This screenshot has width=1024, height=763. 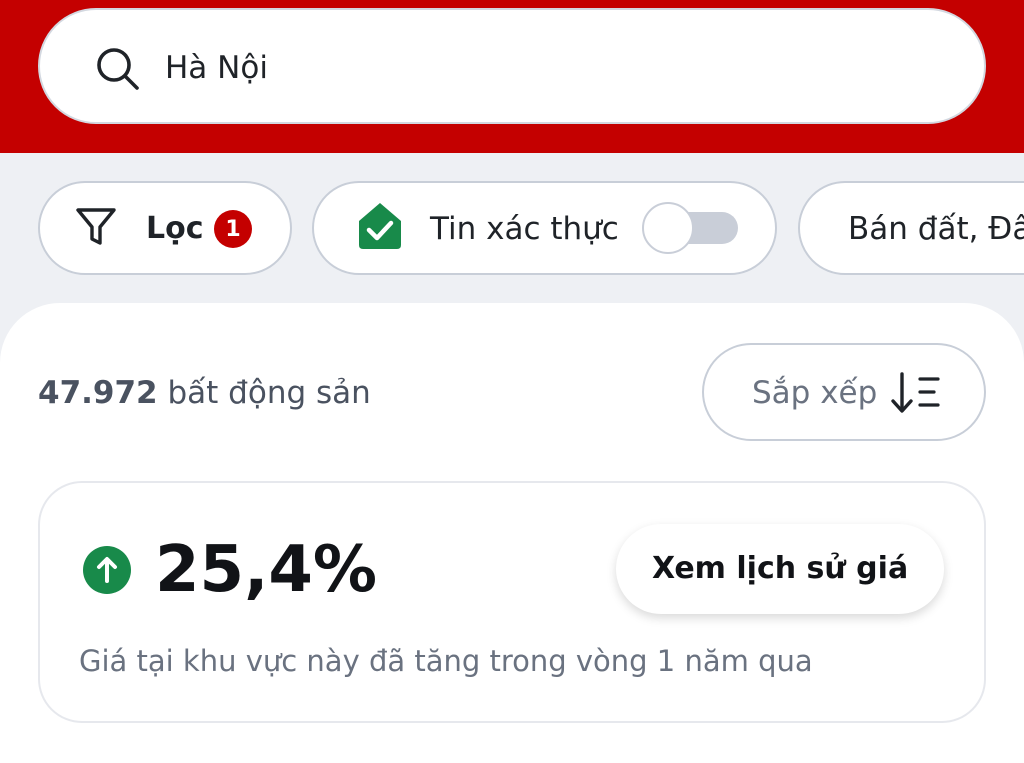 What do you see at coordinates (175, 228) in the screenshot?
I see `filter-label: Lọc` at bounding box center [175, 228].